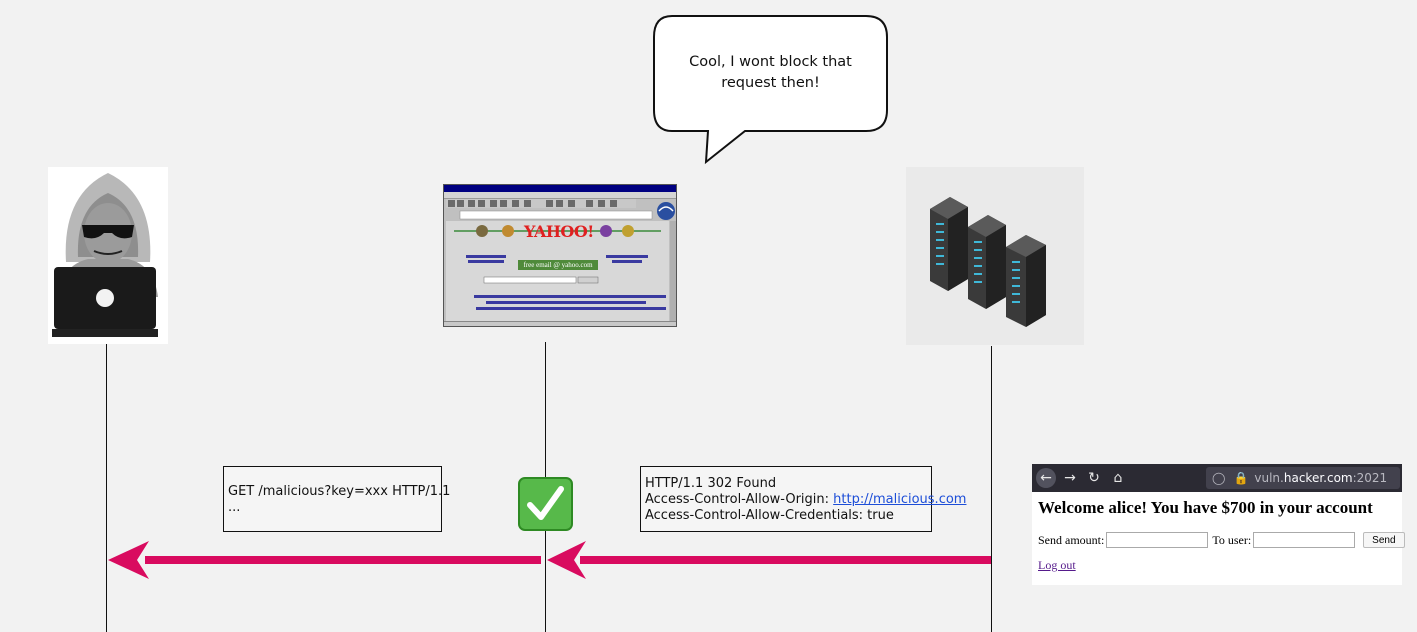 The height and width of the screenshot is (632, 1417). Describe the element at coordinates (1157, 540) in the screenshot. I see `send-amount-input` at that location.